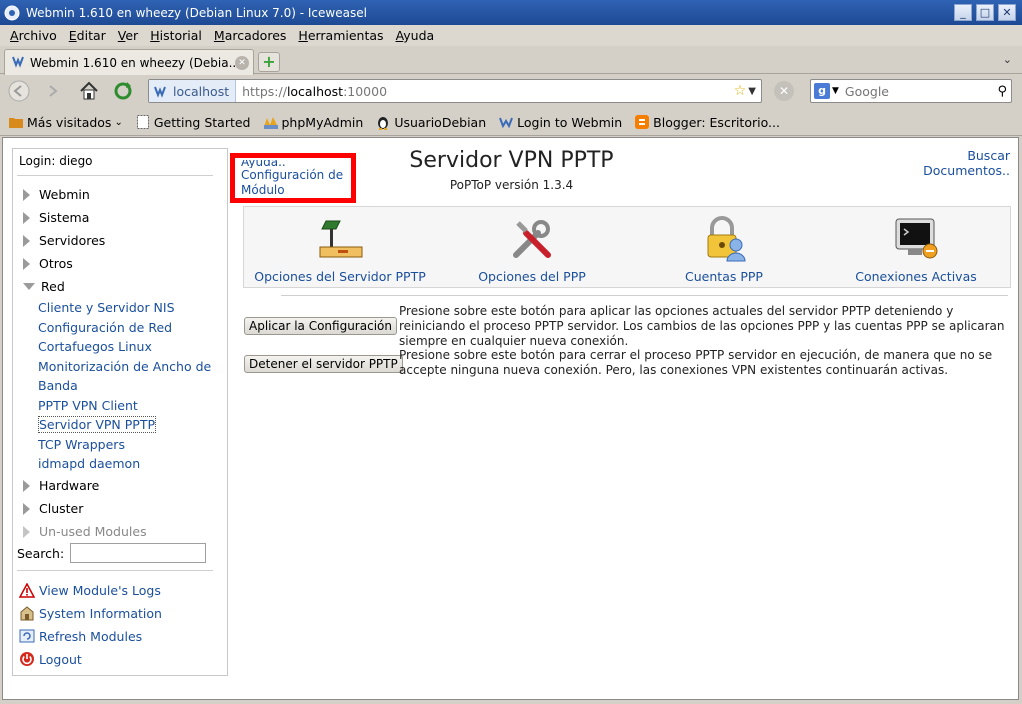  What do you see at coordinates (963, 12) in the screenshot?
I see `minimize-button: _` at bounding box center [963, 12].